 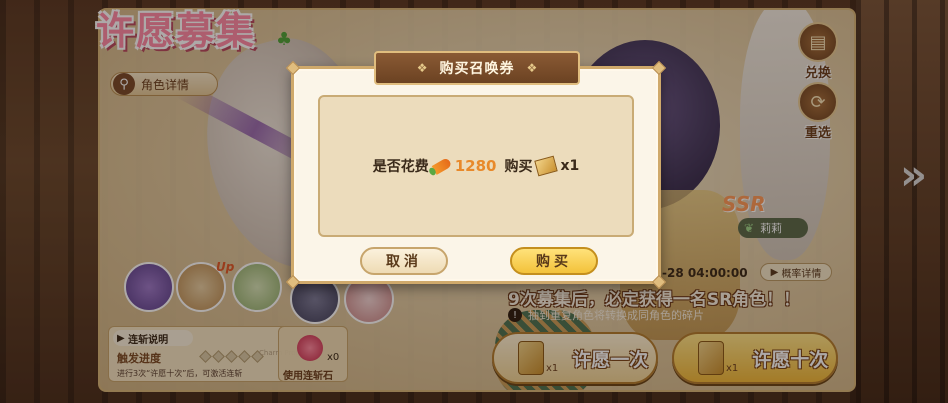 What do you see at coordinates (570, 166) in the screenshot?
I see `quantity-value: x1` at bounding box center [570, 166].